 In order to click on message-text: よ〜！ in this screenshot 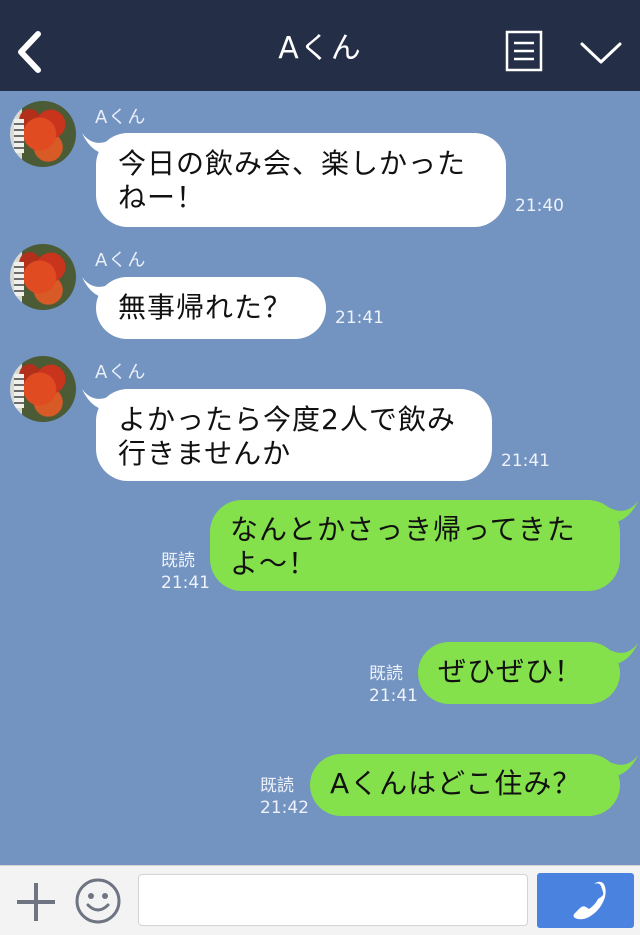, I will do `click(274, 563)`.